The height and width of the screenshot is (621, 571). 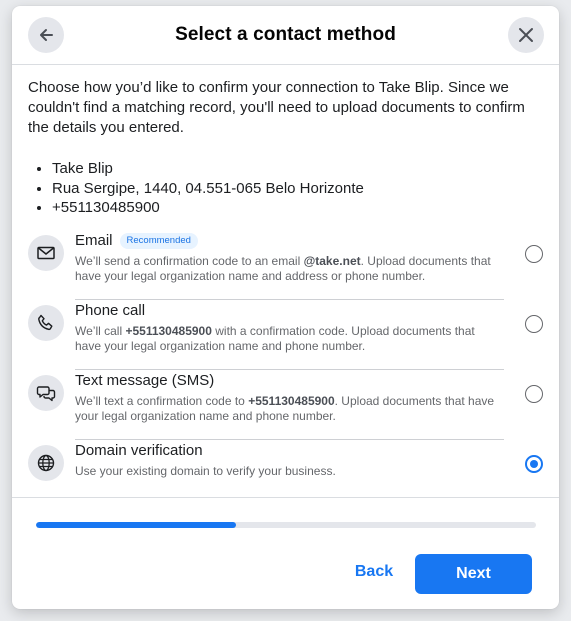 I want to click on back-button: Back, so click(x=374, y=572).